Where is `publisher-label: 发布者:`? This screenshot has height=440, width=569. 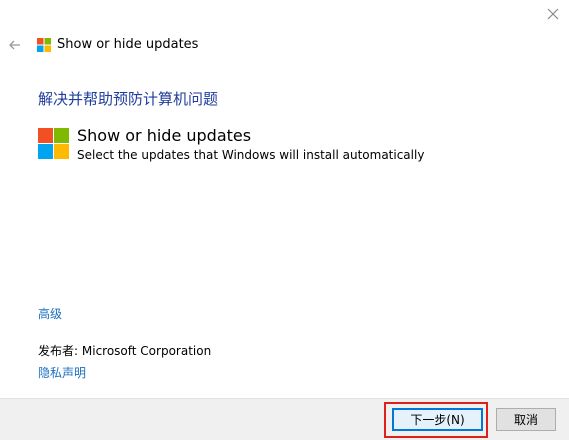
publisher-label: 发布者: is located at coordinates (58, 351).